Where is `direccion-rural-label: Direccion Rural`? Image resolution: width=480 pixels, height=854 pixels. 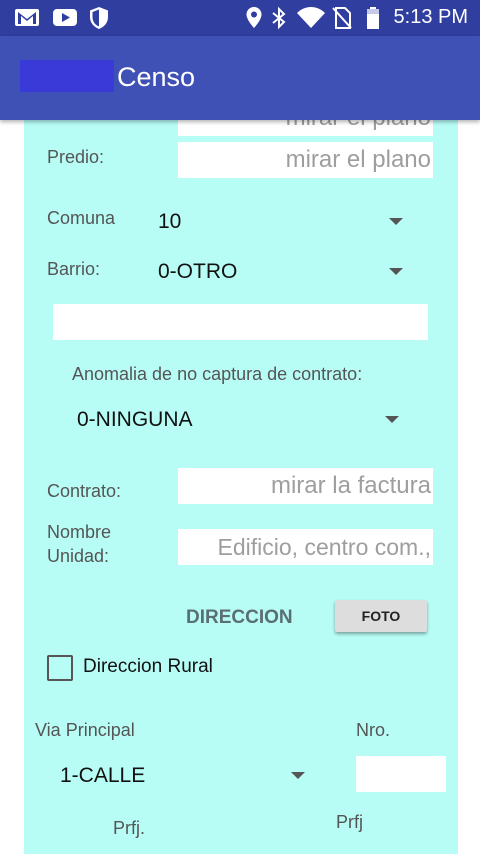
direccion-rural-label: Direccion Rural is located at coordinates (148, 666).